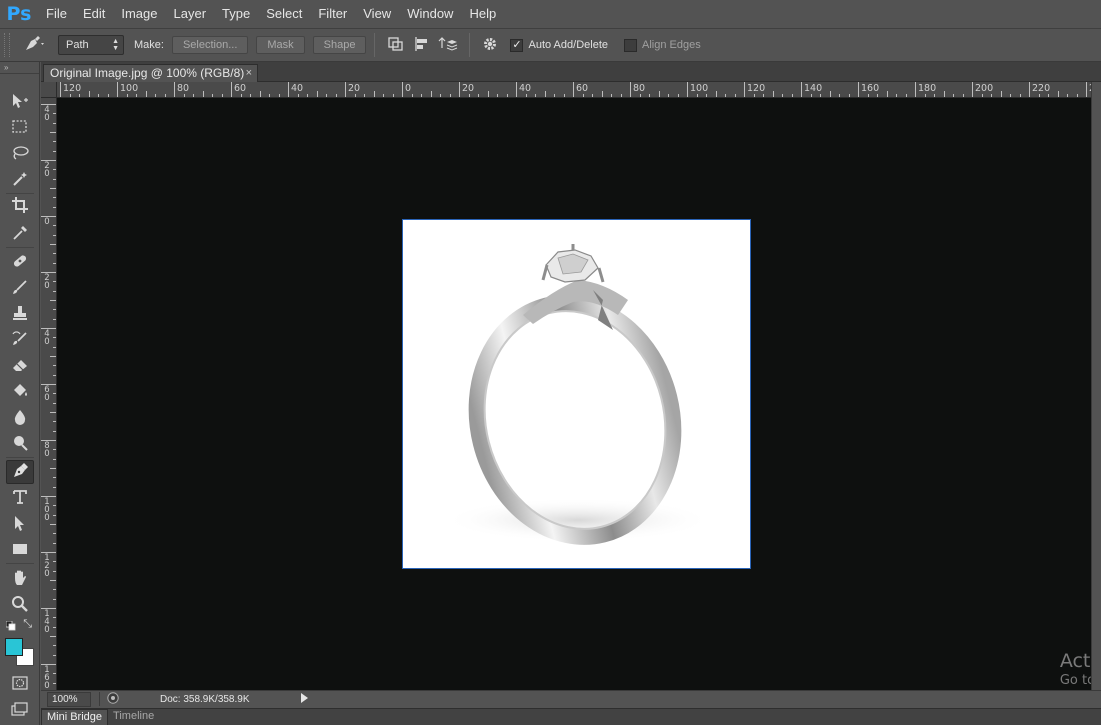 The height and width of the screenshot is (725, 1101). I want to click on path-operations-icon, so click(396, 45).